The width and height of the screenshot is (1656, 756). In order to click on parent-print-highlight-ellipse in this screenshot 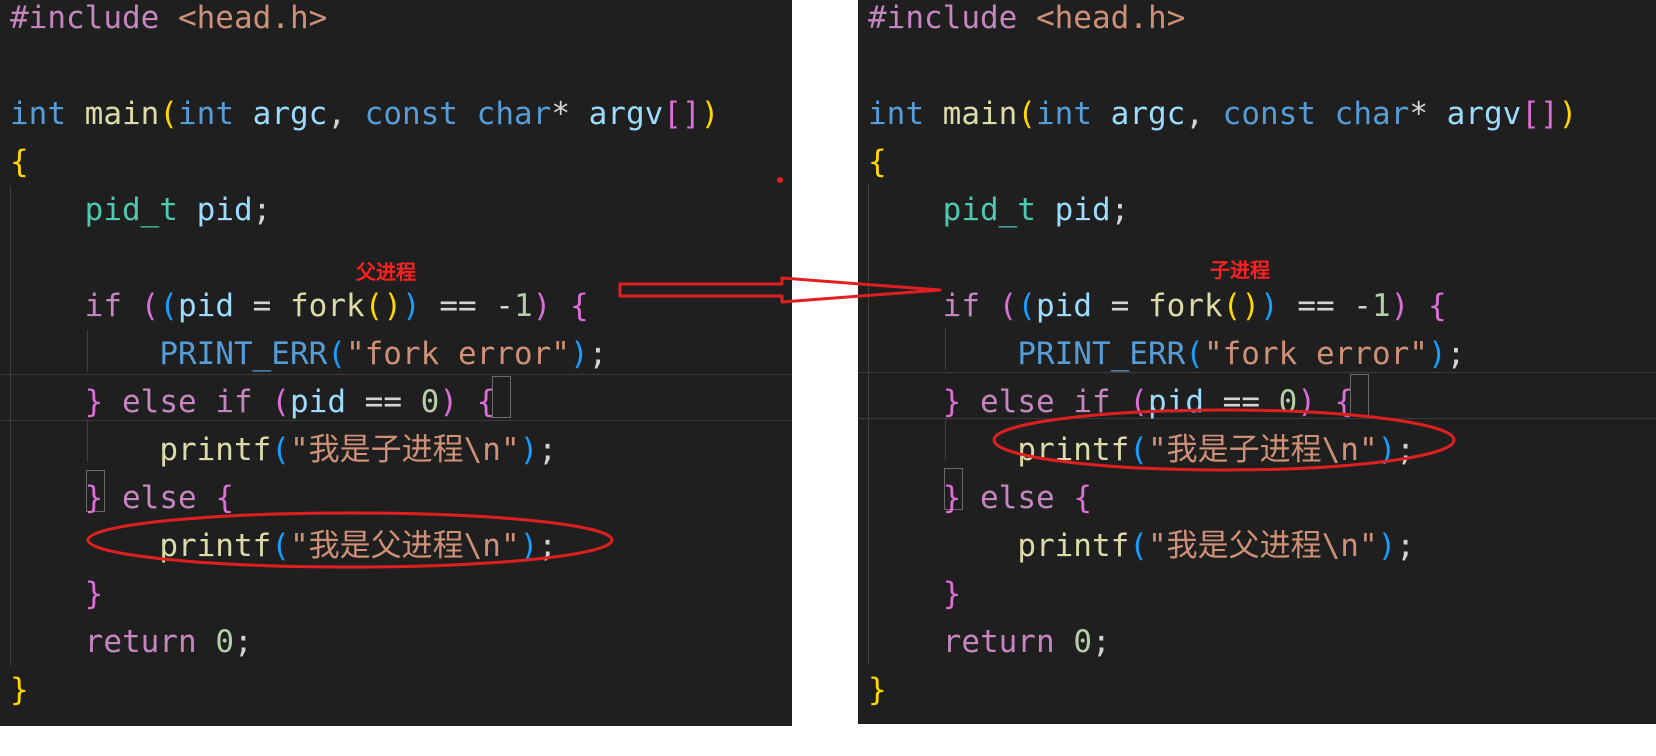, I will do `click(350, 540)`.